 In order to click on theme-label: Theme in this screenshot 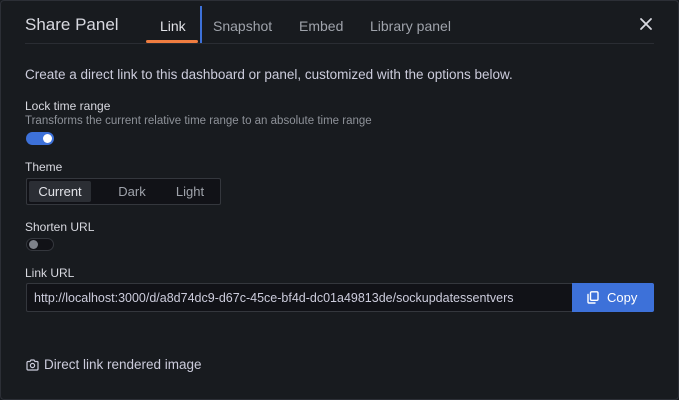, I will do `click(44, 167)`.